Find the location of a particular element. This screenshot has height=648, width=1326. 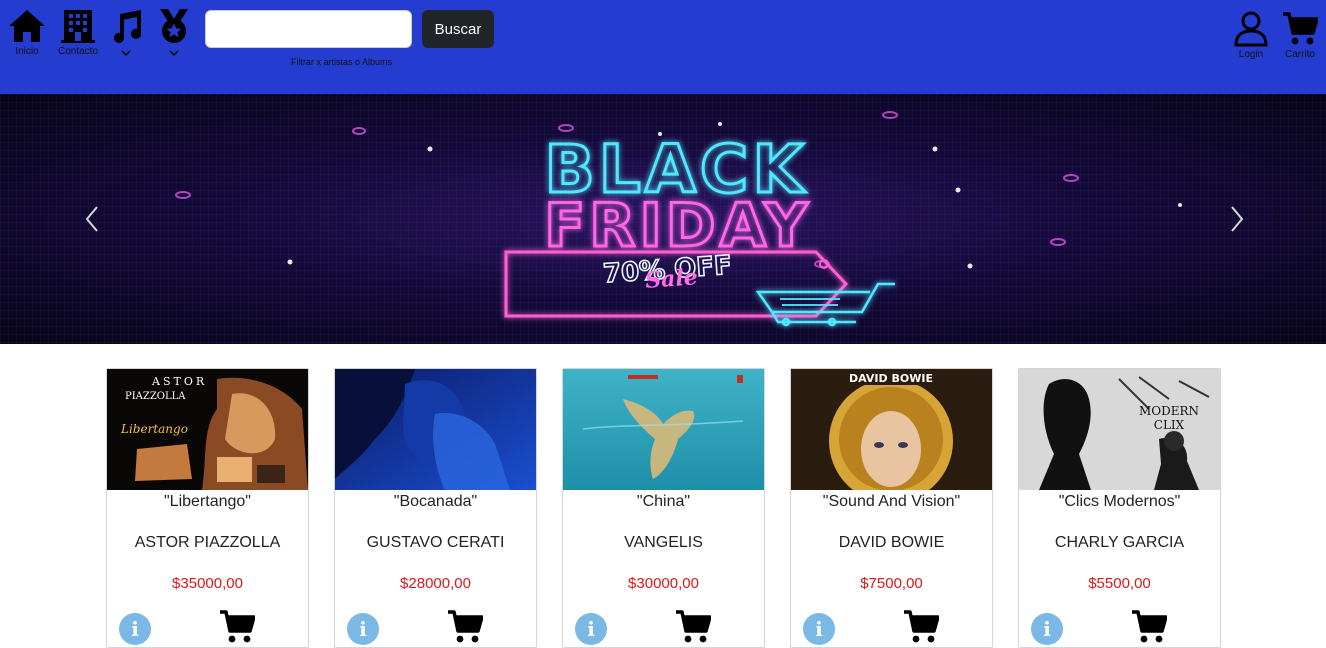

album-artist: GUSTAVO CERATI is located at coordinates (435, 542).